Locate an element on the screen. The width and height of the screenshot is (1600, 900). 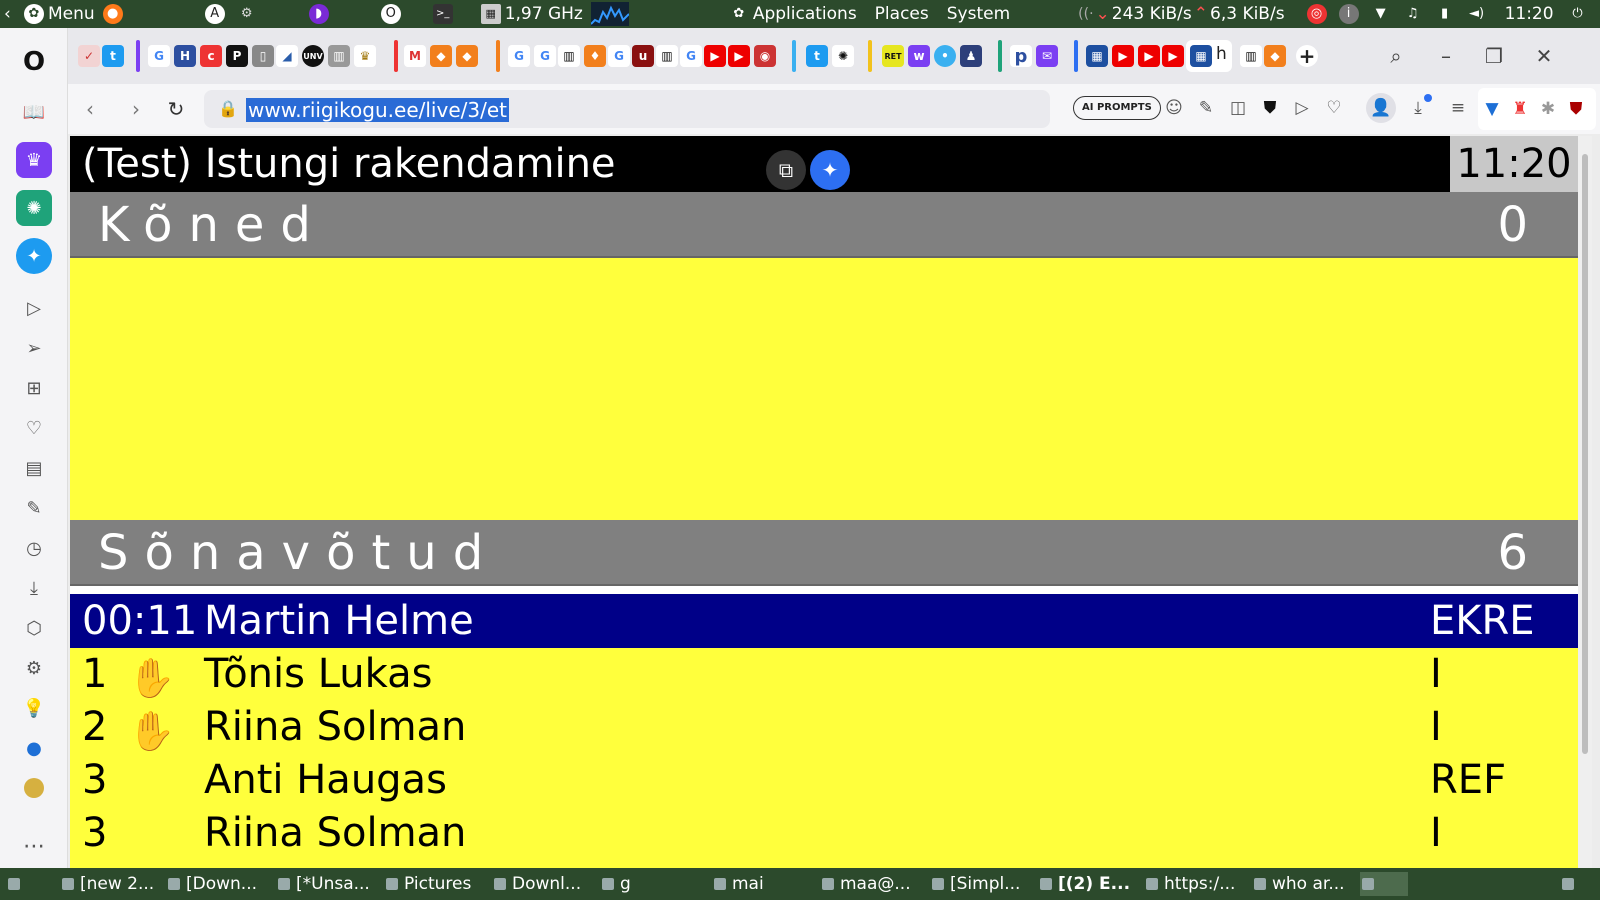
tab-chatgpt-icon: ✺ is located at coordinates (843, 56).